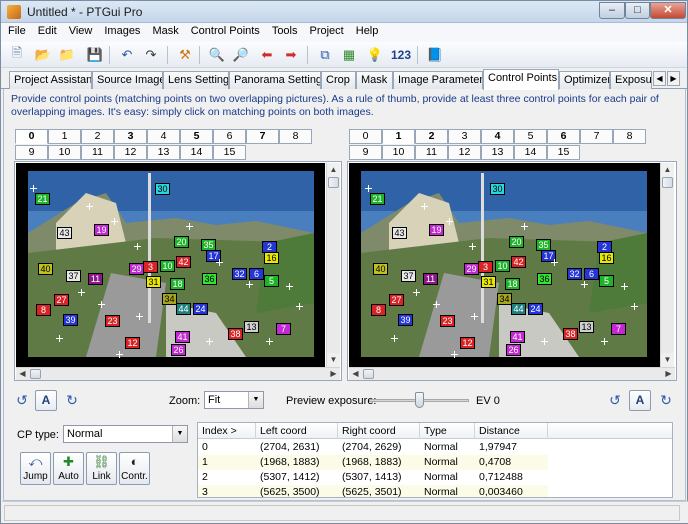  Describe the element at coordinates (530, 152) in the screenshot. I see `image-tab-14: 14` at that location.